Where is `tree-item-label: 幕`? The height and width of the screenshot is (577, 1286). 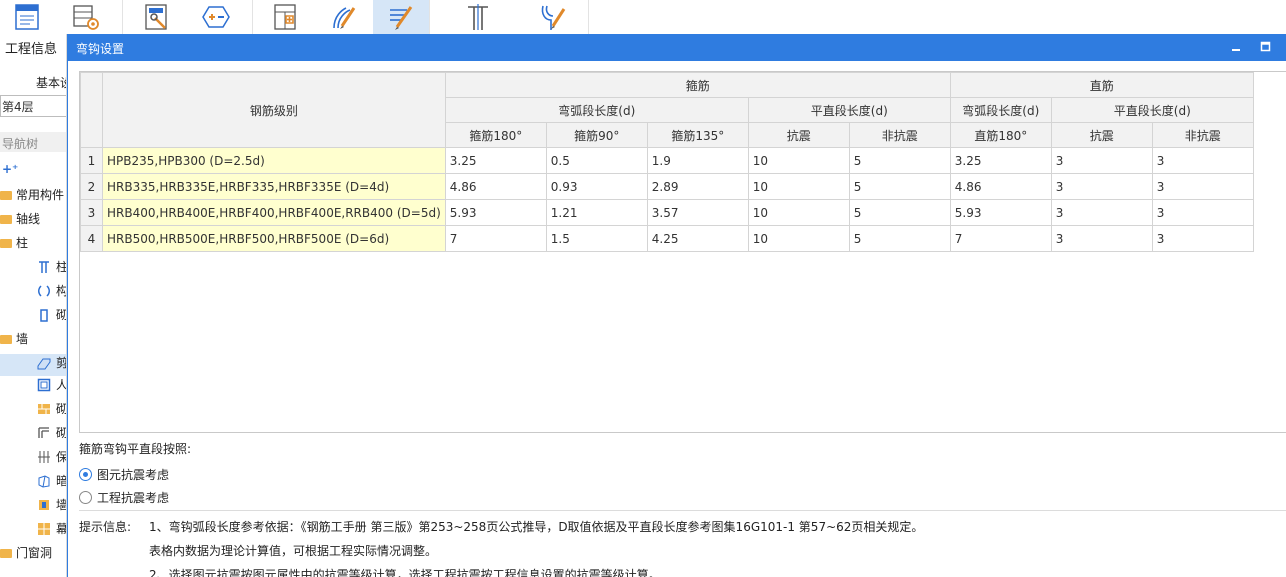 tree-item-label: 幕 is located at coordinates (61, 529).